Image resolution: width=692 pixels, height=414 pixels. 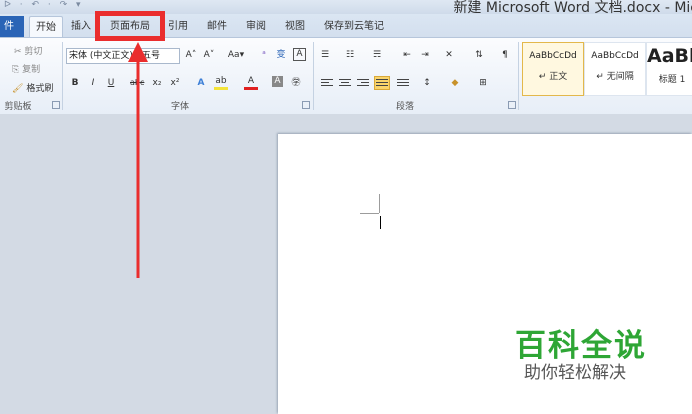 What do you see at coordinates (138, 160) in the screenshot?
I see `arrow-annotation` at bounding box center [138, 160].